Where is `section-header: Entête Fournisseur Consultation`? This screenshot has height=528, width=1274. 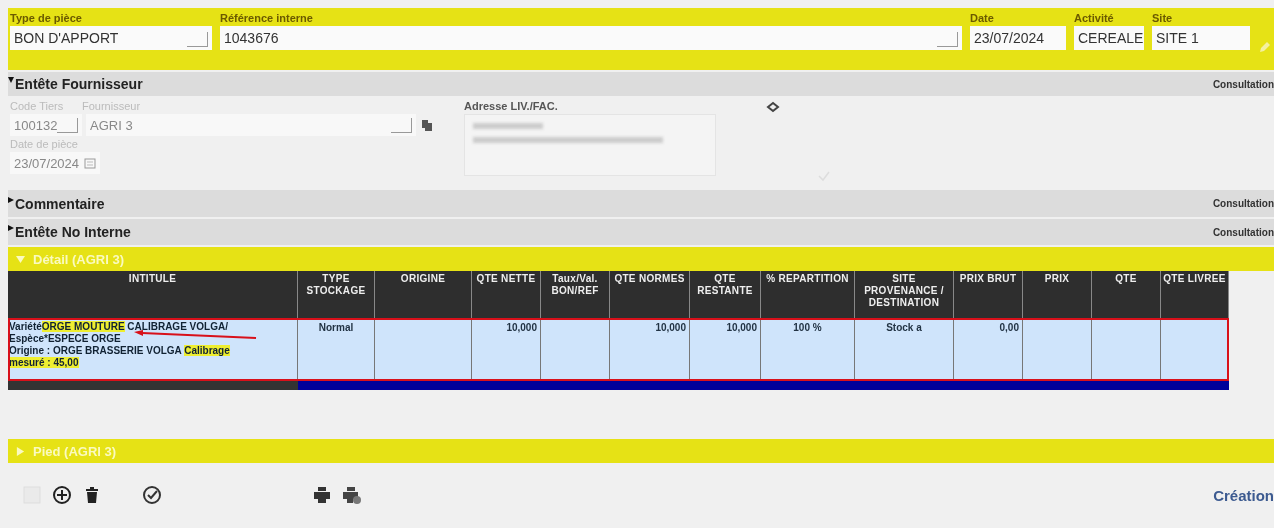
section-header: Entête Fournisseur Consultation is located at coordinates (641, 84).